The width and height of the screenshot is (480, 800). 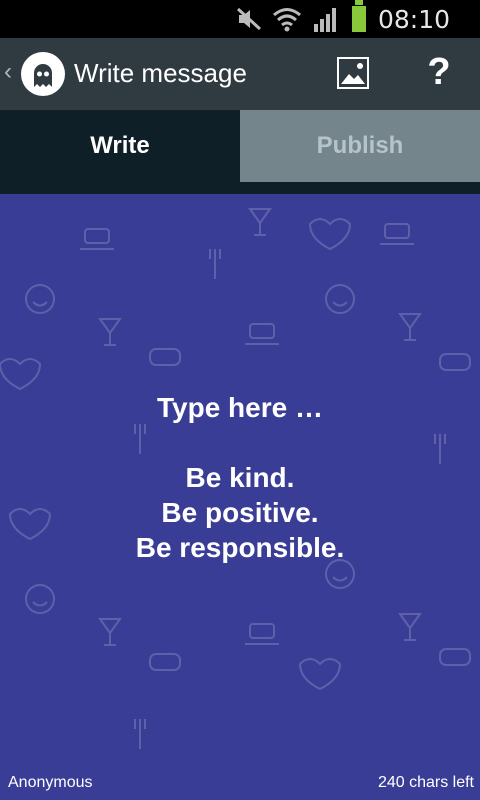 I want to click on chars-left-counter: 240 chars left, so click(x=425, y=782).